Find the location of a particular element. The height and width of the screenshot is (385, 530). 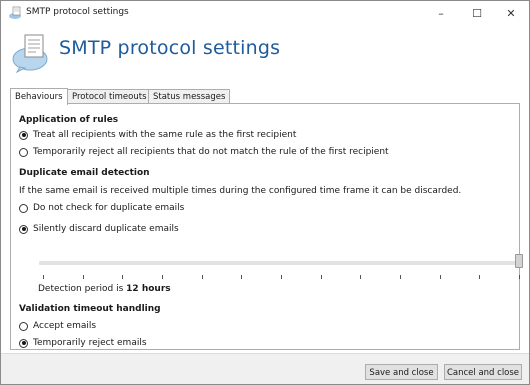

window-title: SMTP protocol settings is located at coordinates (77, 12).